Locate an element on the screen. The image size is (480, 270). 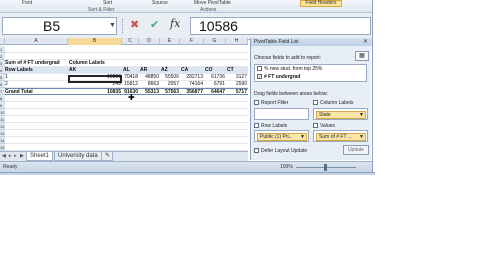
report-filter-area is located at coordinates (281, 114).